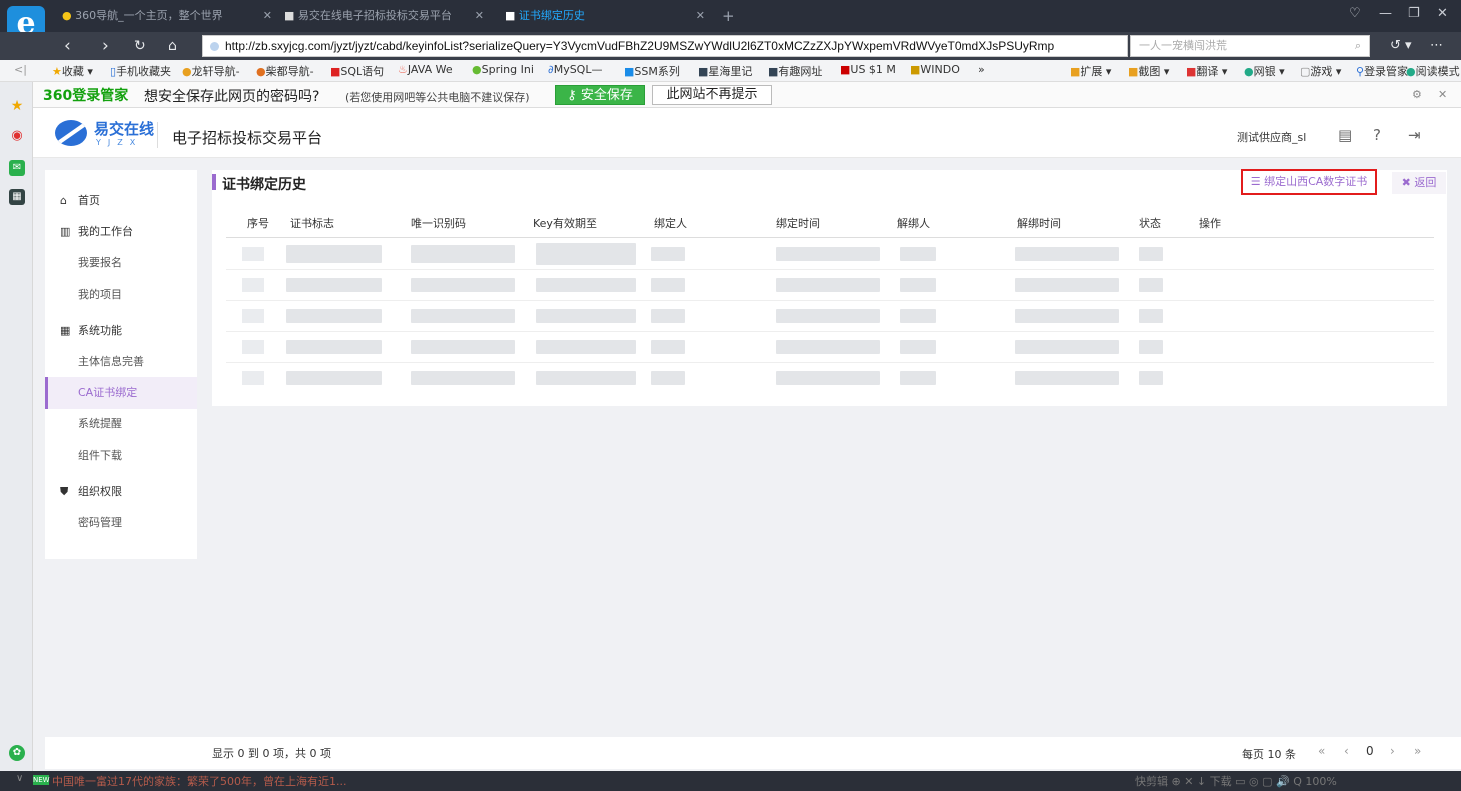 The image size is (1461, 791). I want to click on close-bar-icon: ✕, so click(1442, 94).